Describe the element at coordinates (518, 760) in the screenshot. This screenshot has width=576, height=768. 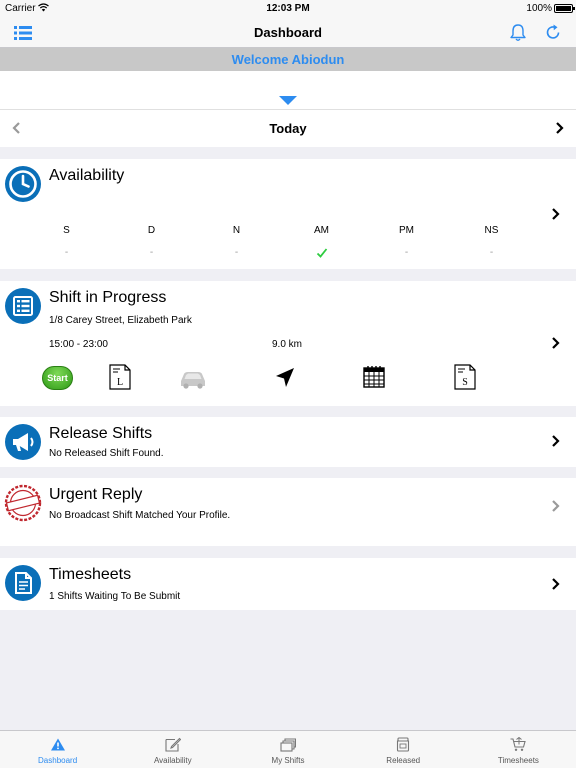
I see `tab-label: Timesheets` at that location.